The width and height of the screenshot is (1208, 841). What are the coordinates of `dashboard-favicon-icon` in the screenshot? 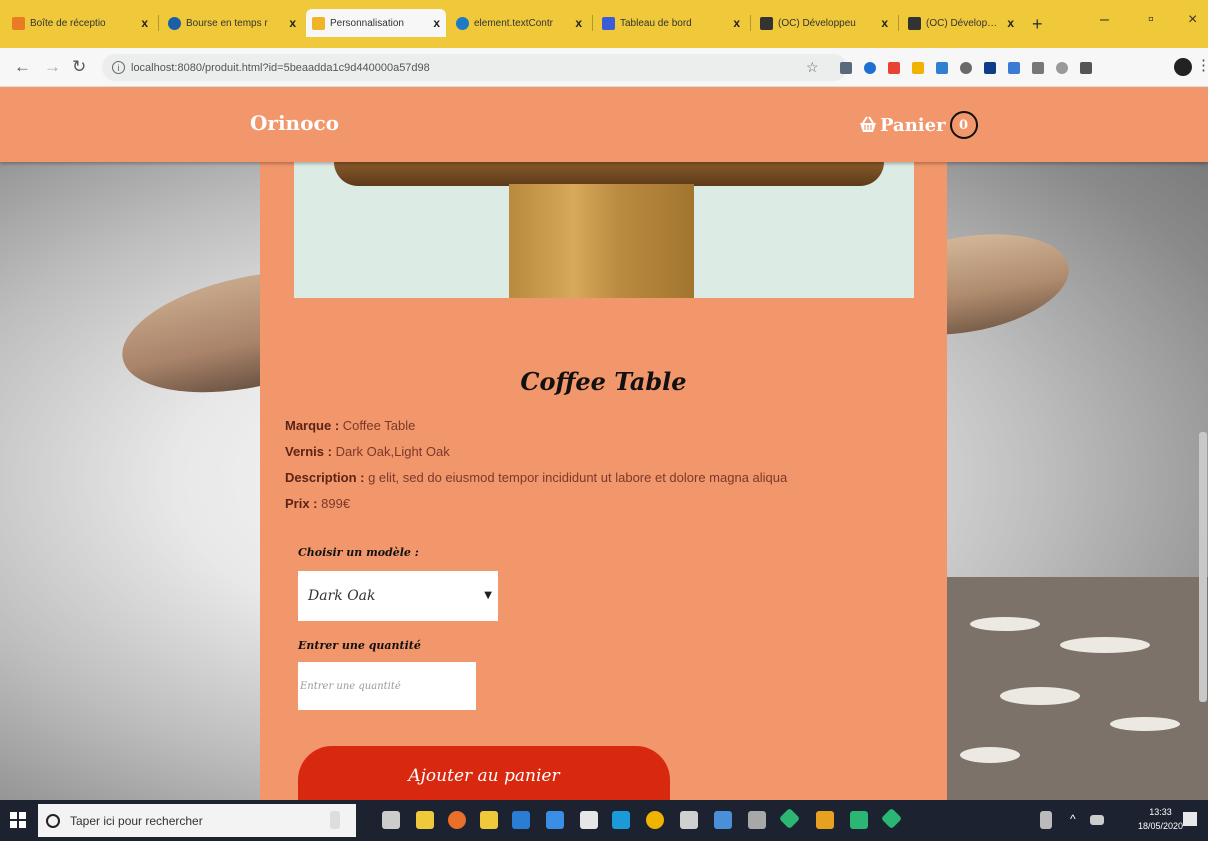 It's located at (608, 23).